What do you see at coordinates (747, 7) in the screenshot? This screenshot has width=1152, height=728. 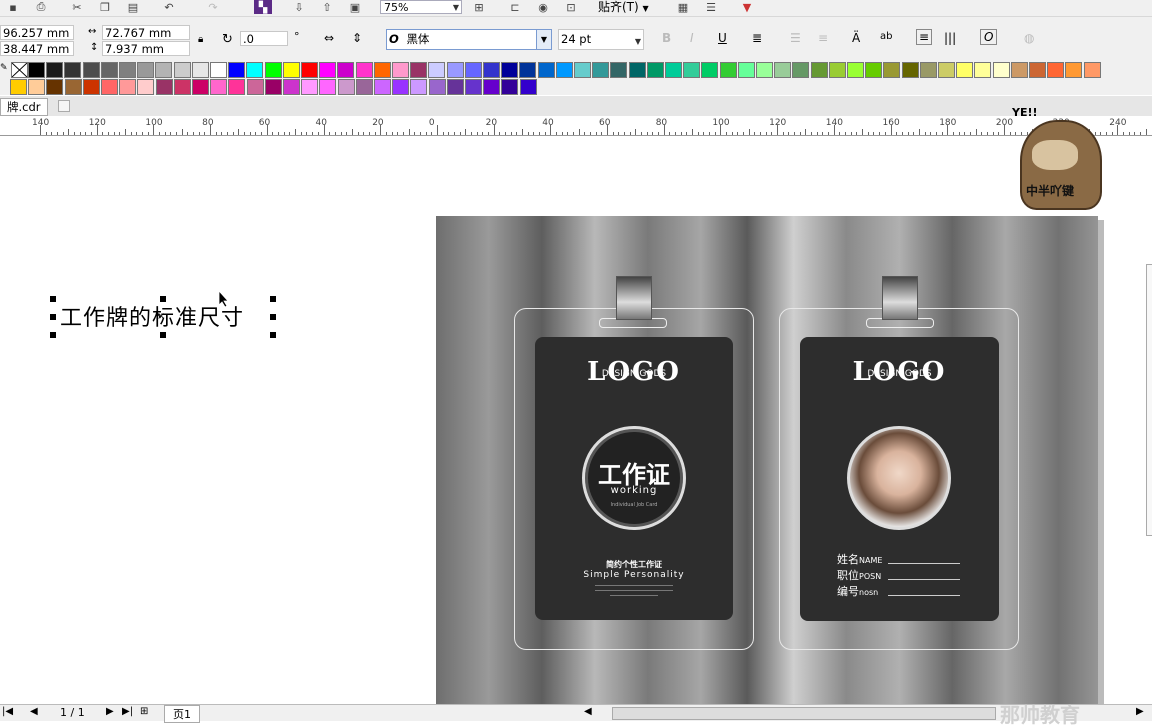 I see `color-launcher-icon: ▼` at bounding box center [747, 7].